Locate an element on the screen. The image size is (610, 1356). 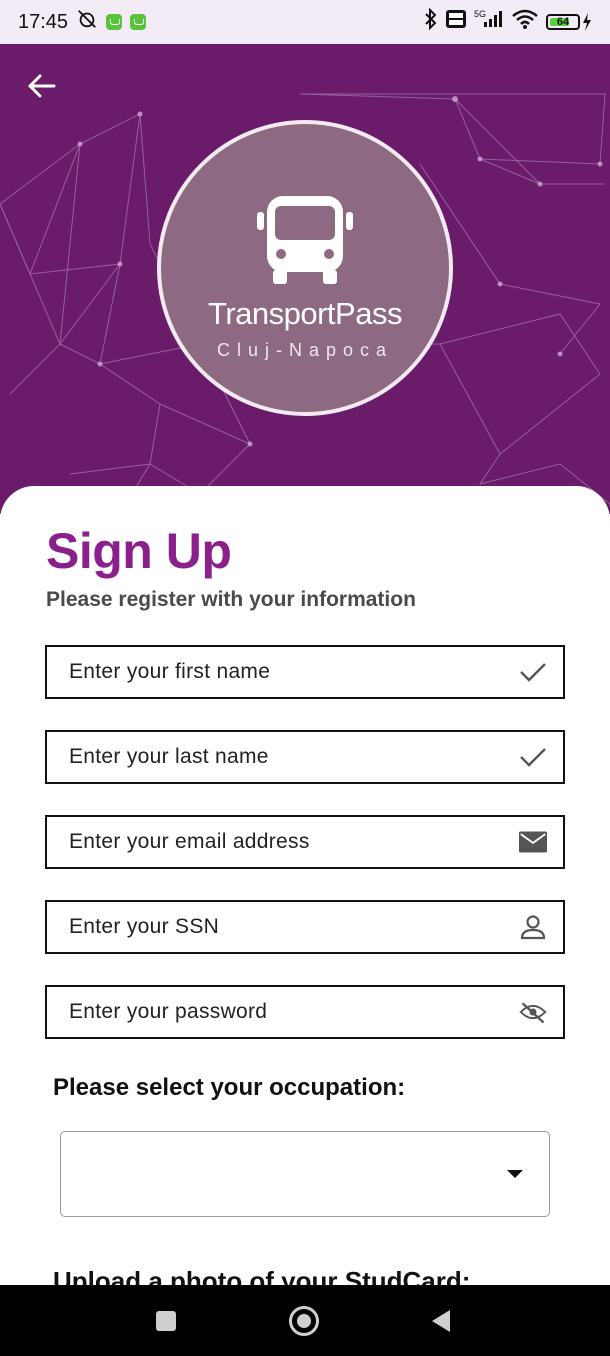
ssn-field: Enter your SSN is located at coordinates (305, 927).